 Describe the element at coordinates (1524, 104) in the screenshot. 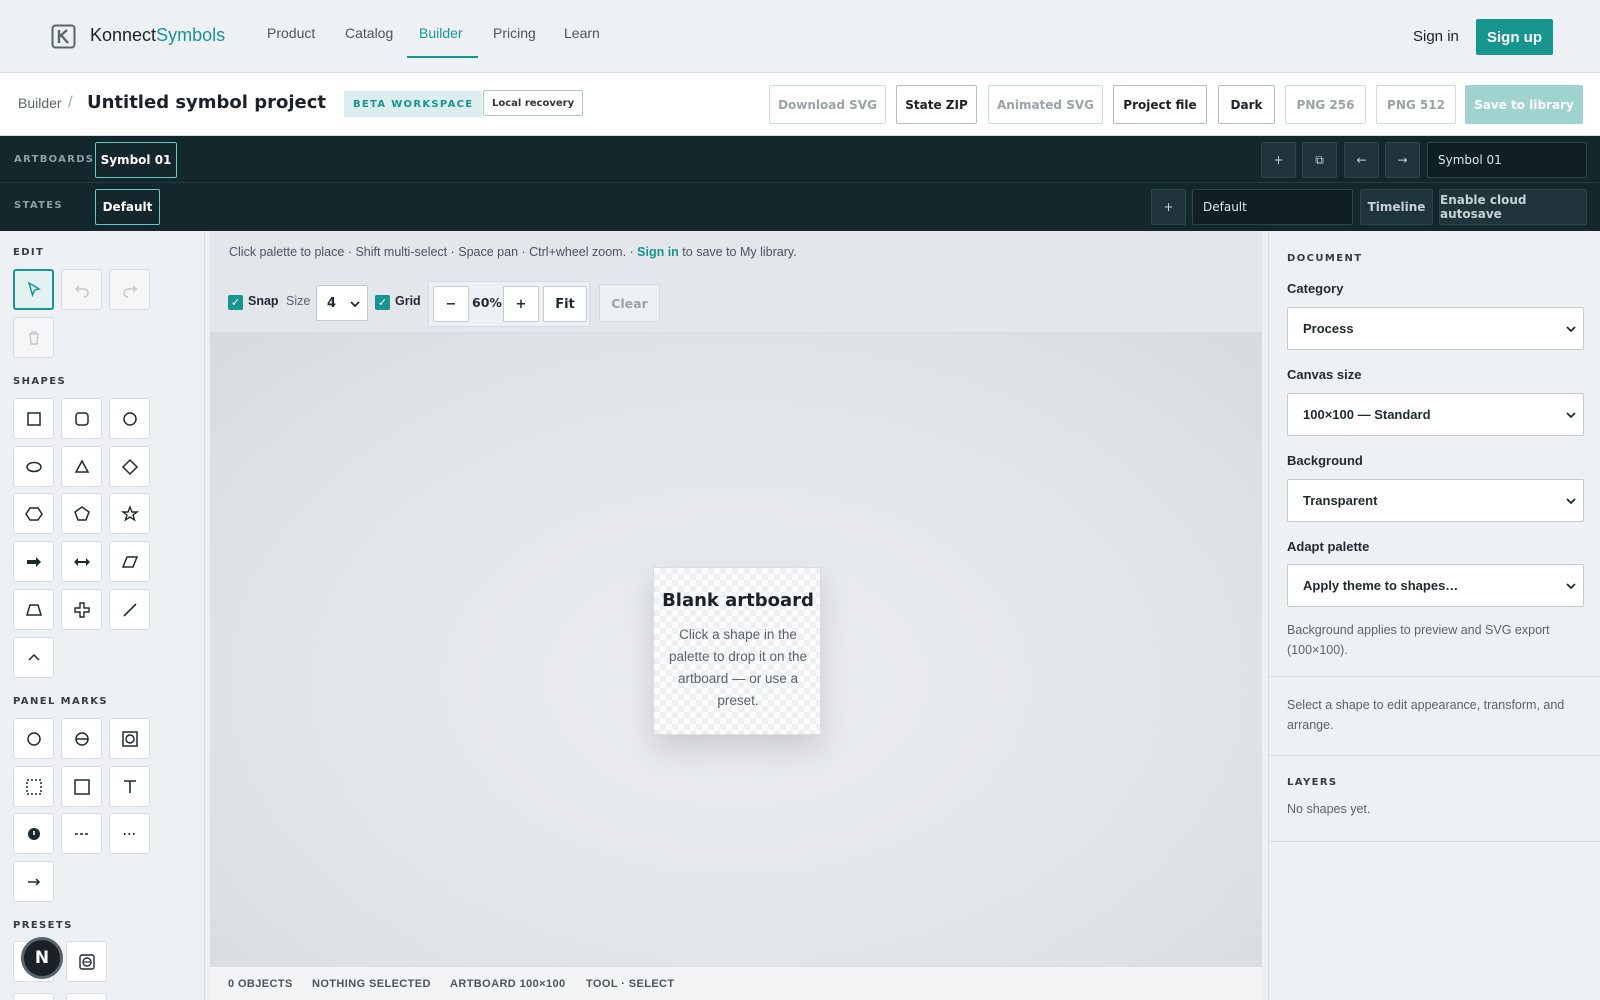

I see `save-to-library-button: Save to library` at that location.